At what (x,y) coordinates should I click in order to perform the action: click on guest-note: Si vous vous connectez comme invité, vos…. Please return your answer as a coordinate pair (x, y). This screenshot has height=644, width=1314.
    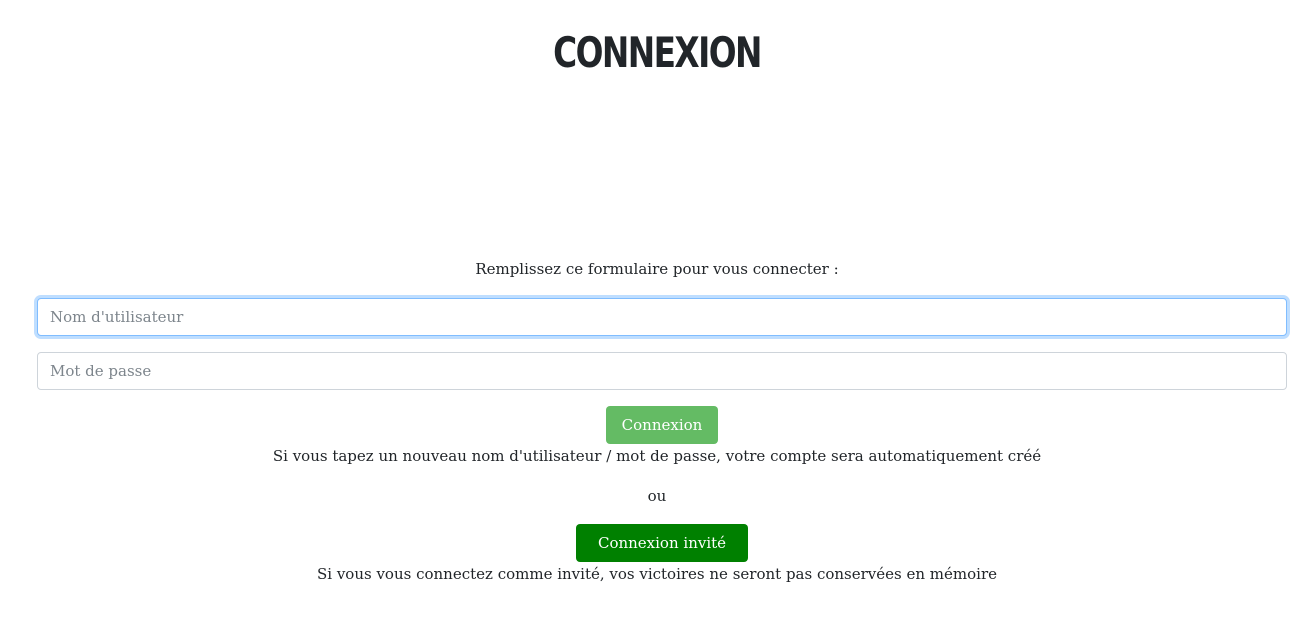
    Looking at the image, I should click on (656, 574).